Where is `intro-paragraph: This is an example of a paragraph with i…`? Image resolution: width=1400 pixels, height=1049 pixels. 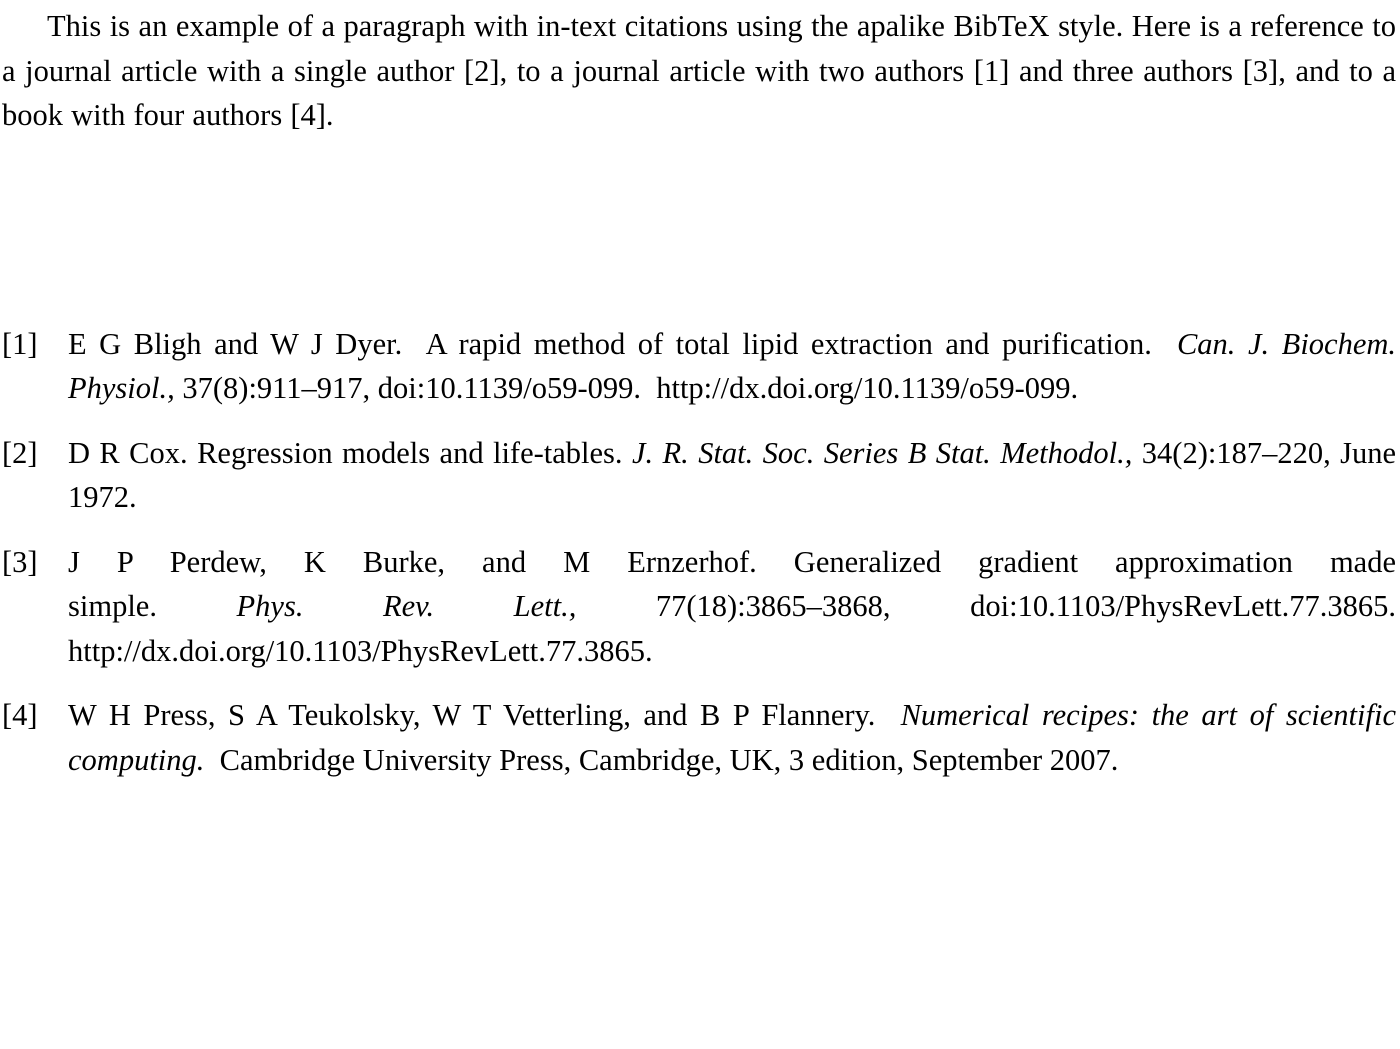
intro-paragraph: This is an example of a paragraph with i… is located at coordinates (699, 70).